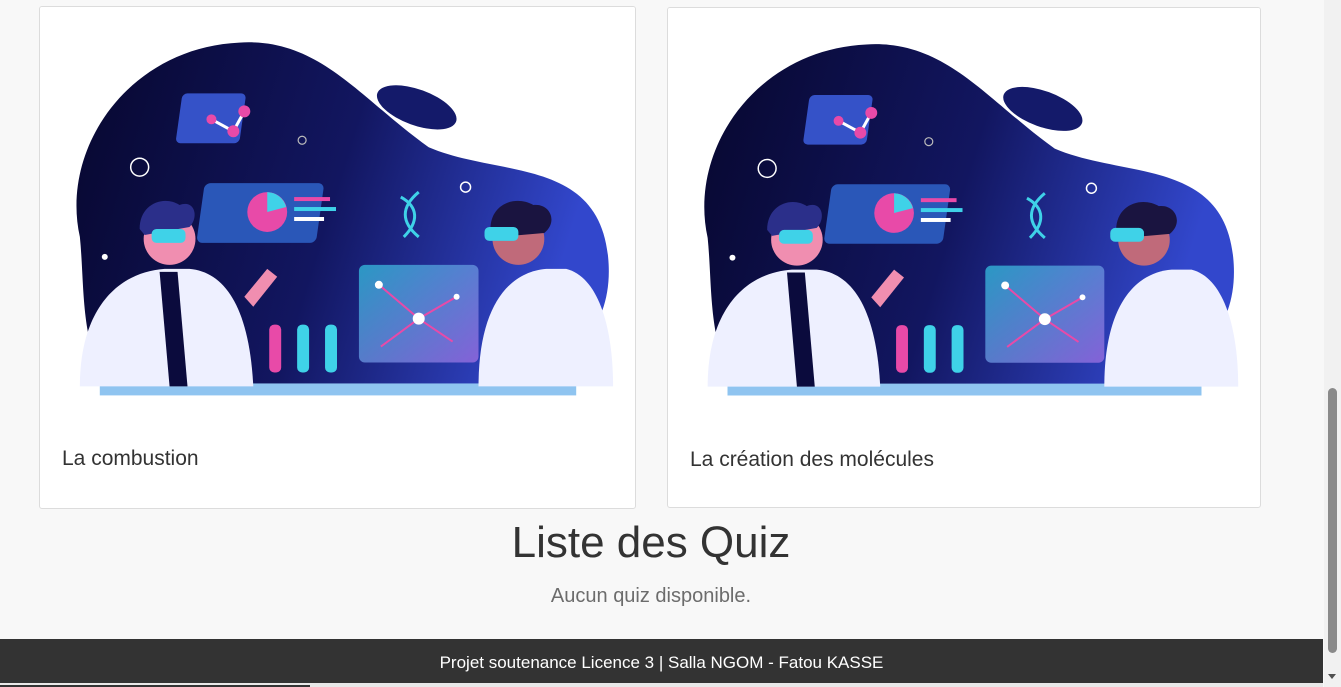  Describe the element at coordinates (812, 460) in the screenshot. I see `card-title: La création des molécules` at that location.